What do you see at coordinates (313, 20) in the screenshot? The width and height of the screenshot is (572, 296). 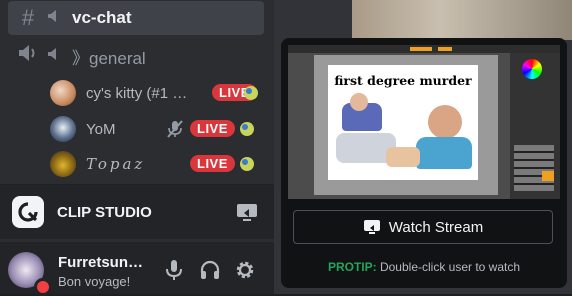 I see `left-divider` at bounding box center [313, 20].